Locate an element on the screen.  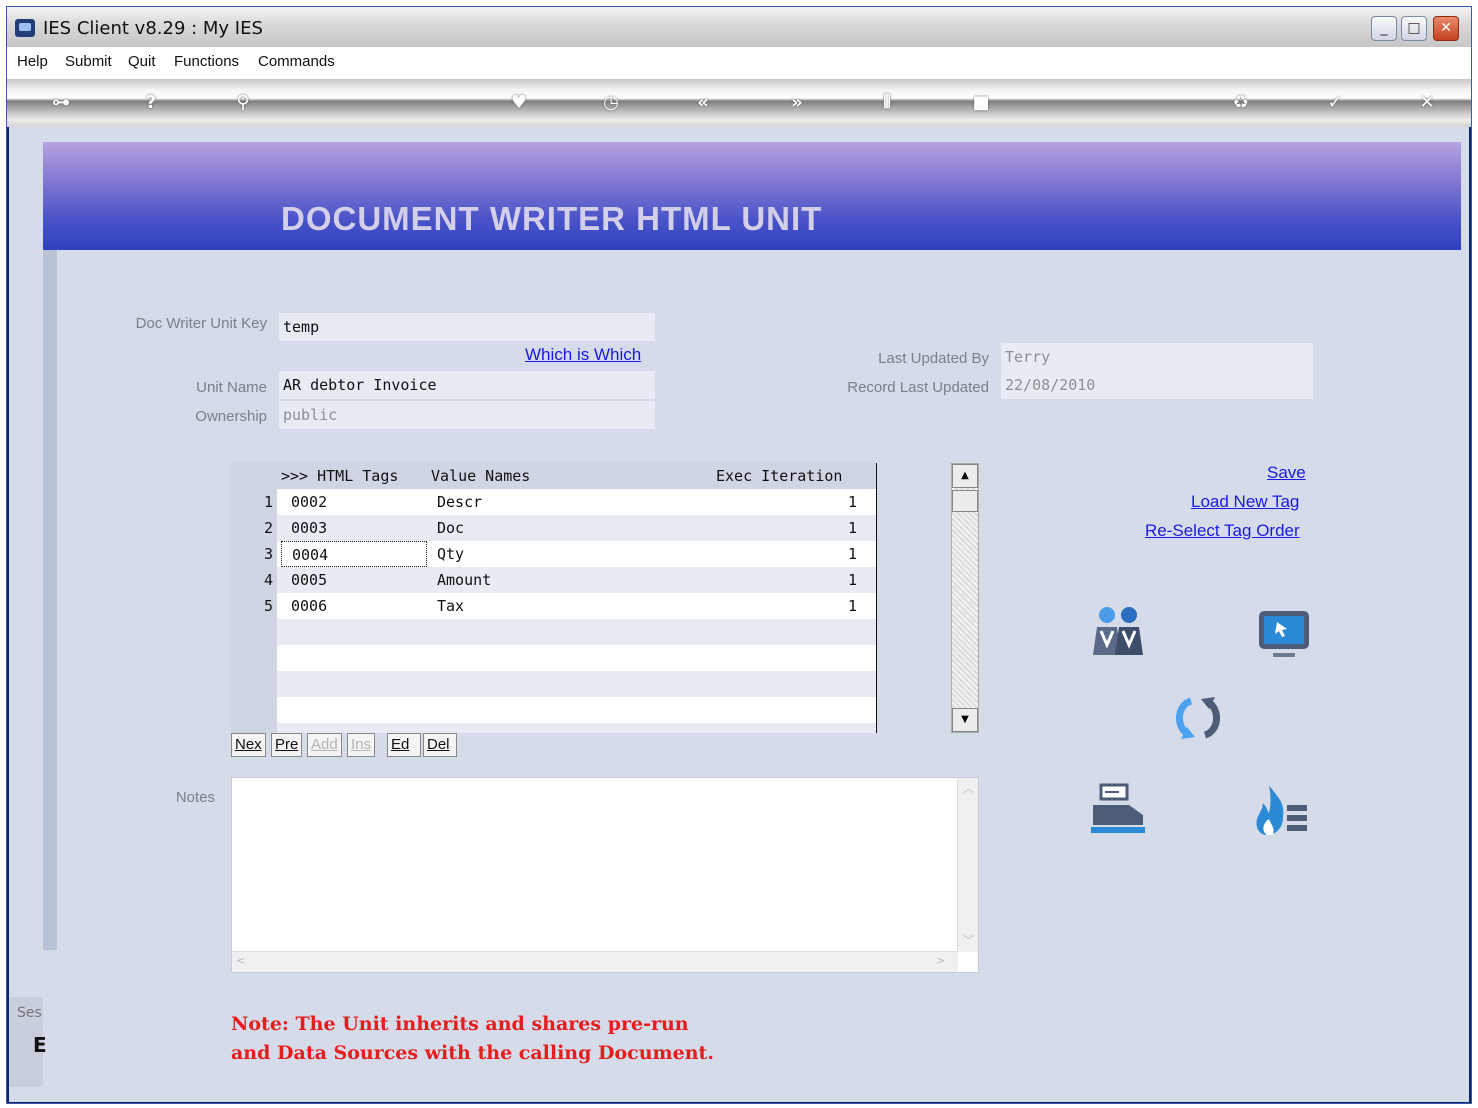
notes-vscroll: ︿ ﹀ is located at coordinates (967, 865).